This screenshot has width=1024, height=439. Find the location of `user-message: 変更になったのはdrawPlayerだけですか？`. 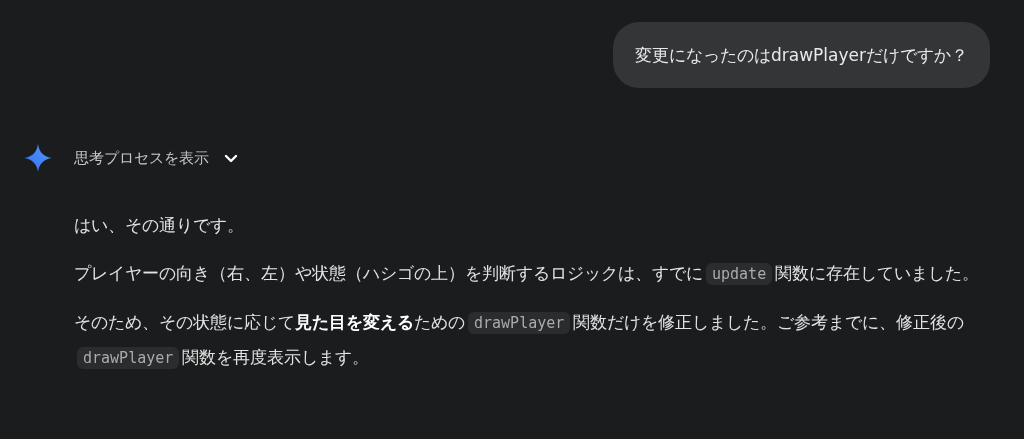

user-message: 変更になったのはdrawPlayerだけですか？ is located at coordinates (801, 55).